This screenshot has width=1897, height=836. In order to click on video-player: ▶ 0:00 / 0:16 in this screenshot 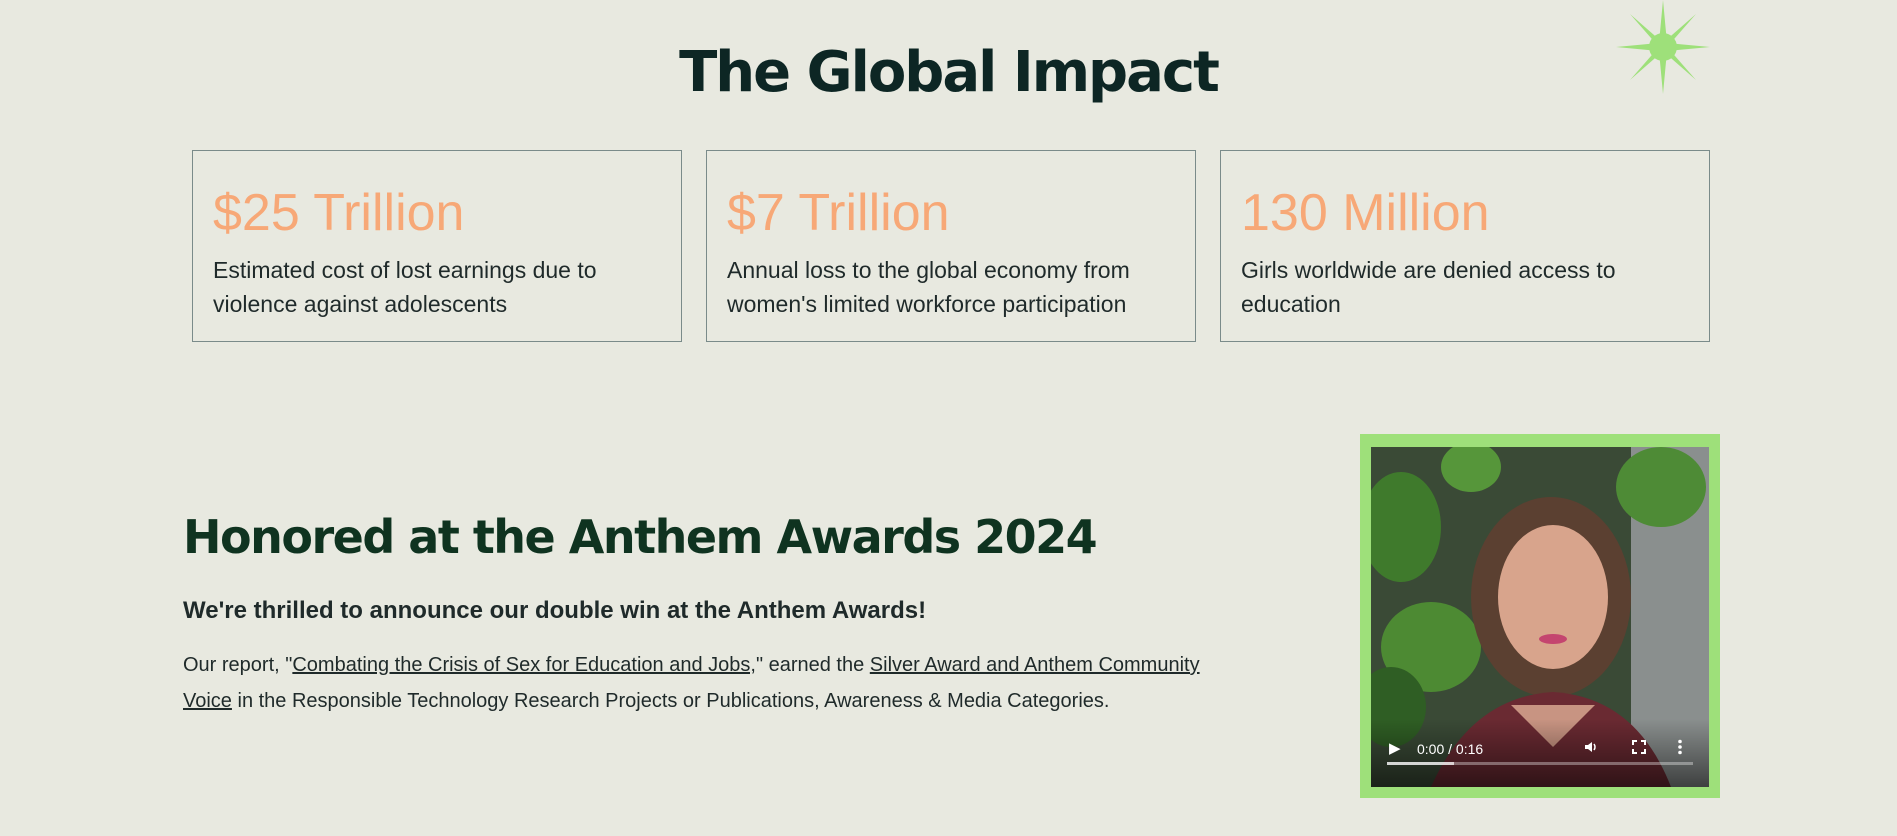, I will do `click(1540, 617)`.